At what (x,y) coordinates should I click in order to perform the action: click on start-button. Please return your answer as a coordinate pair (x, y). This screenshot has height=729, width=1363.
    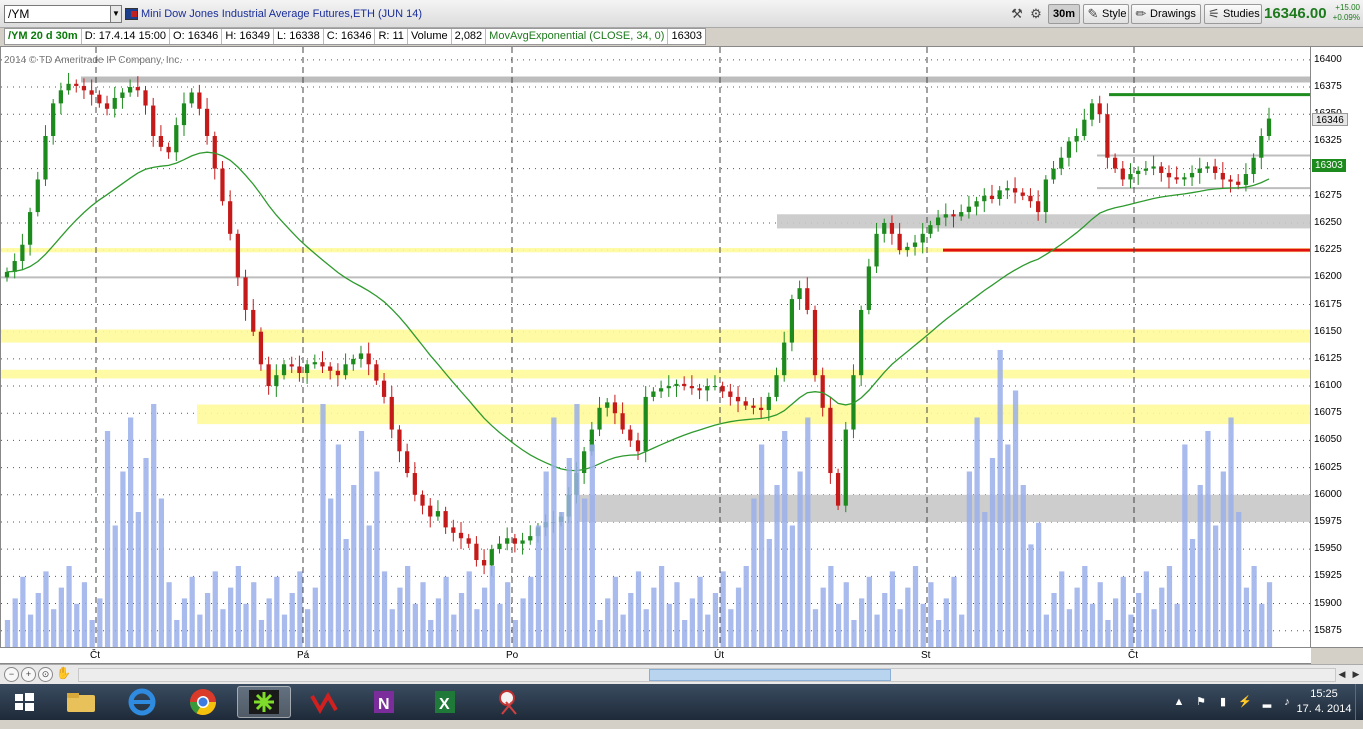
    Looking at the image, I should click on (24, 702).